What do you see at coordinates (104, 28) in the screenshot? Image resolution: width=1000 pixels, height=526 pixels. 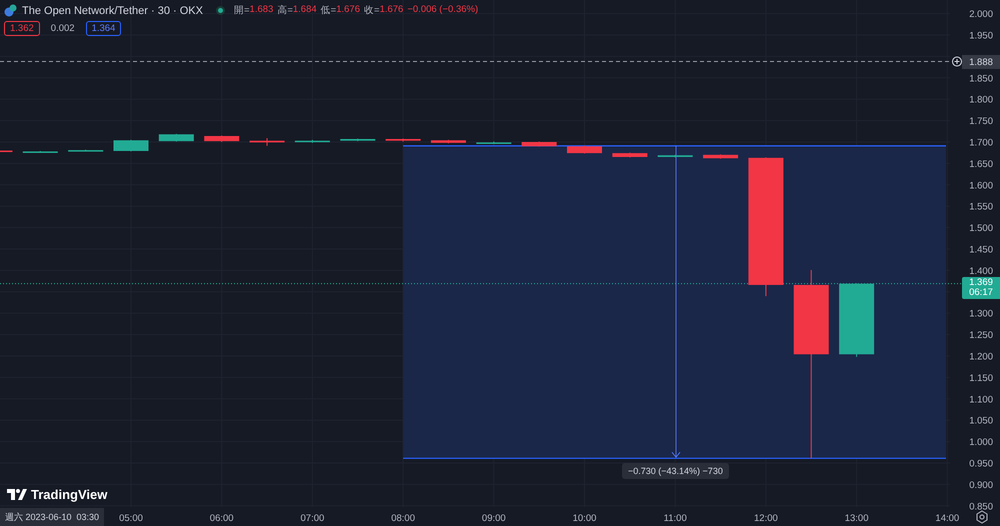 I see `quote-price: 1.364` at bounding box center [104, 28].